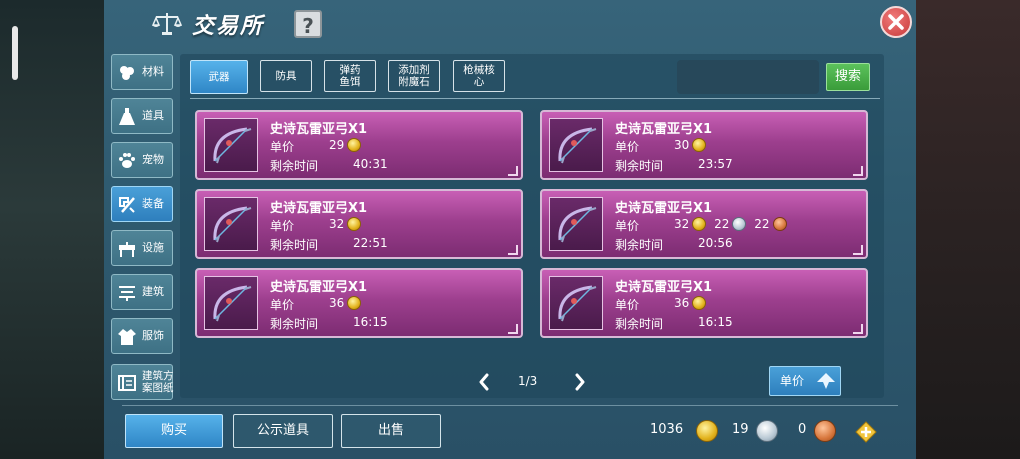 The width and height of the screenshot is (1020, 459). Describe the element at coordinates (715, 164) in the screenshot. I see `time-left-value: 23:57` at that location.